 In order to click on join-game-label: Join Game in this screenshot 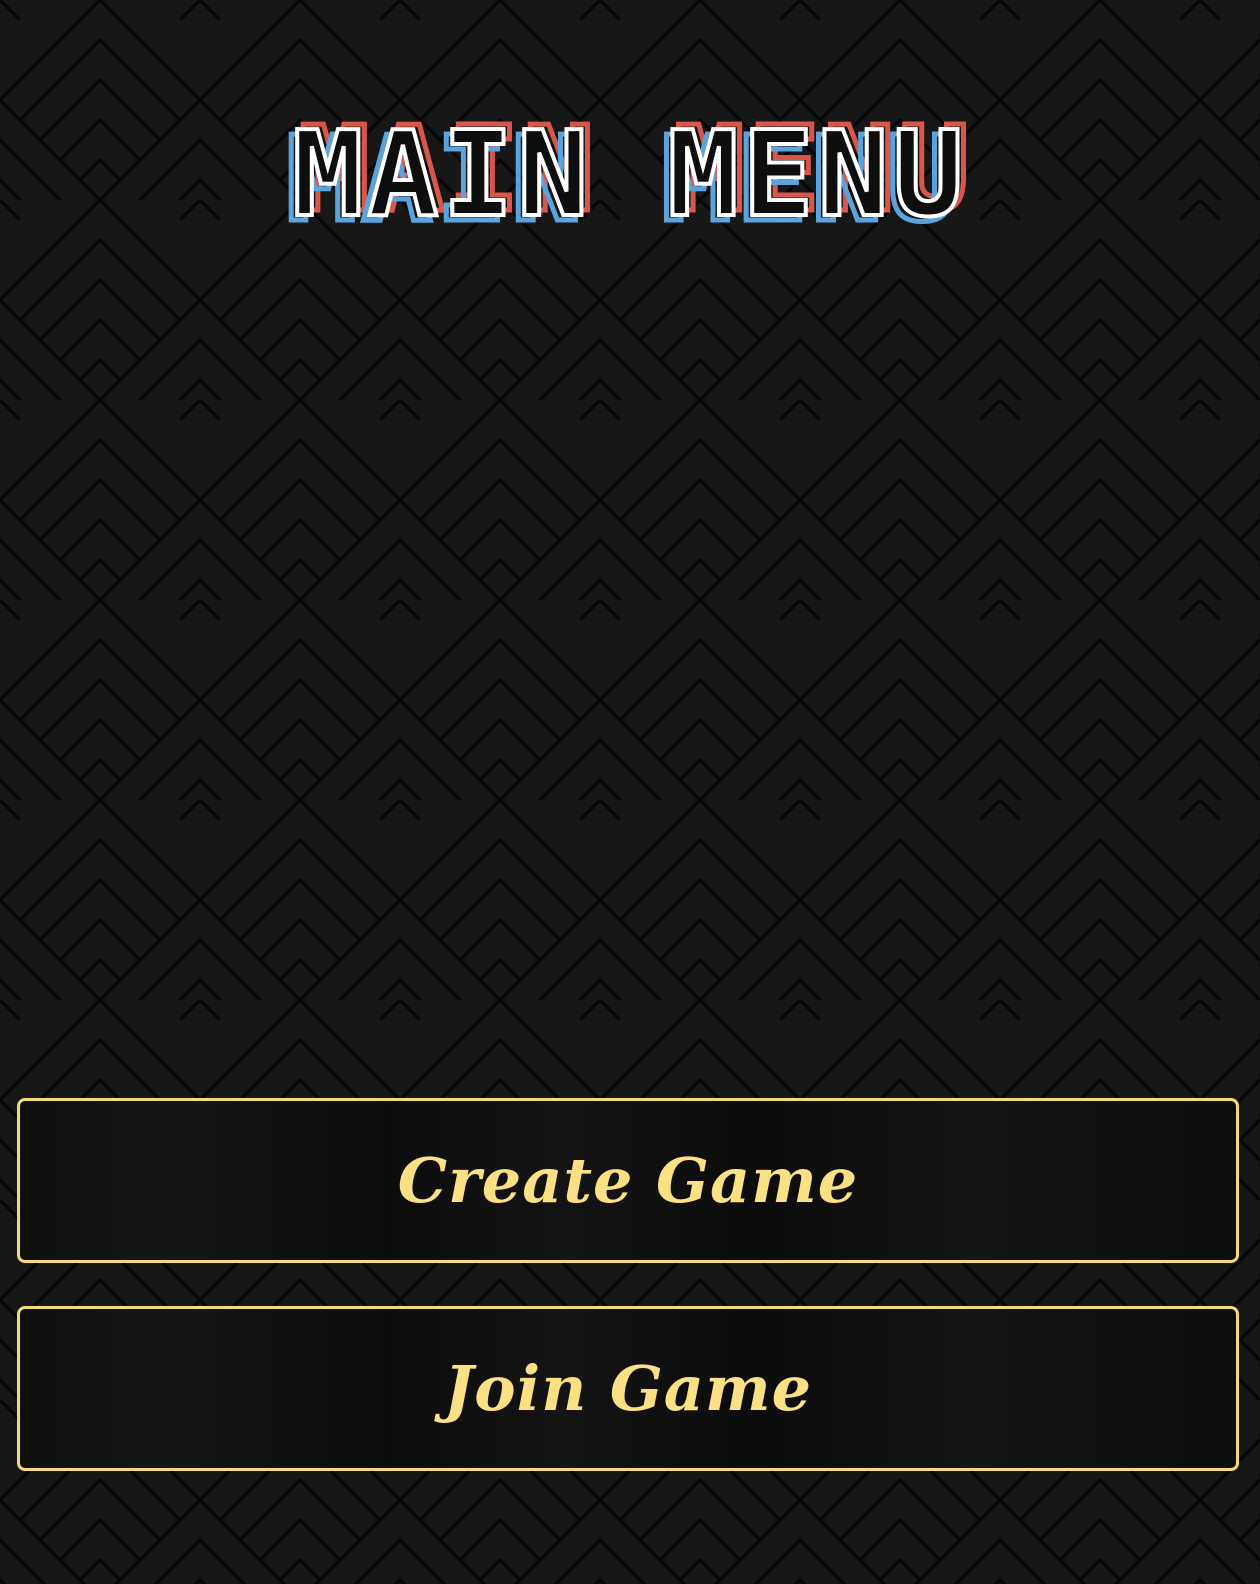, I will do `click(628, 1388)`.